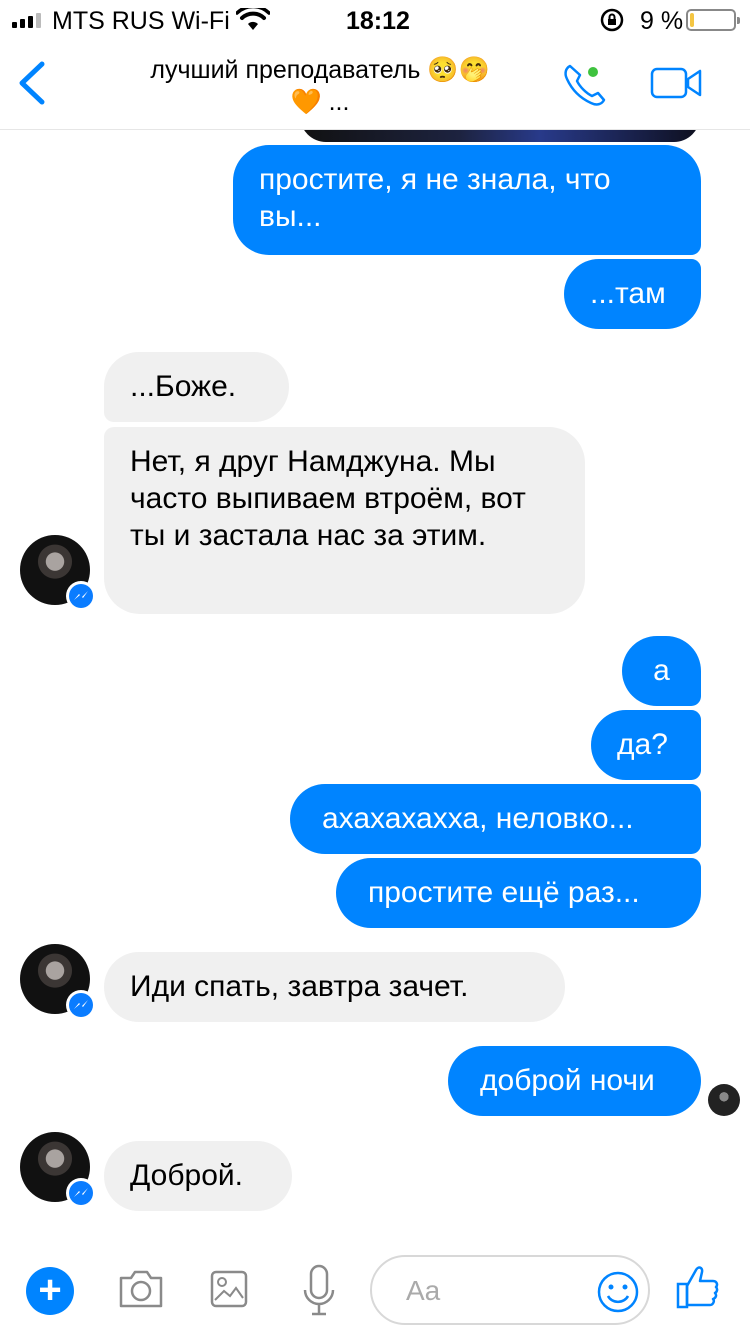 Image resolution: width=750 pixels, height=1334 pixels. Describe the element at coordinates (229, 1289) in the screenshot. I see `photo-icon` at that location.